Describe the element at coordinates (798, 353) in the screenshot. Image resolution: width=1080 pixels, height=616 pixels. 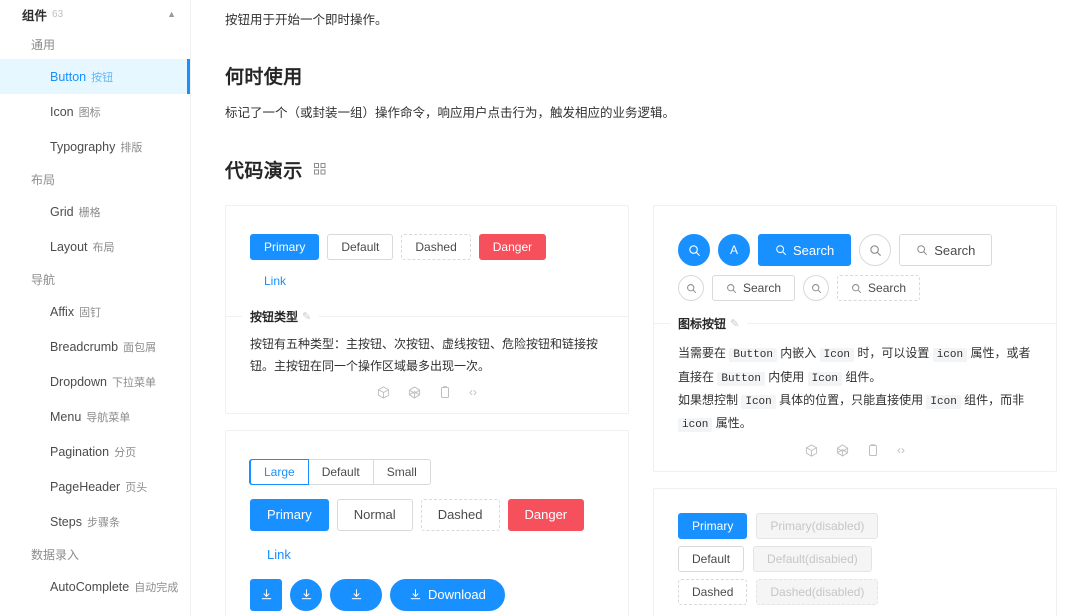
I see `text-part: 内嵌入` at that location.